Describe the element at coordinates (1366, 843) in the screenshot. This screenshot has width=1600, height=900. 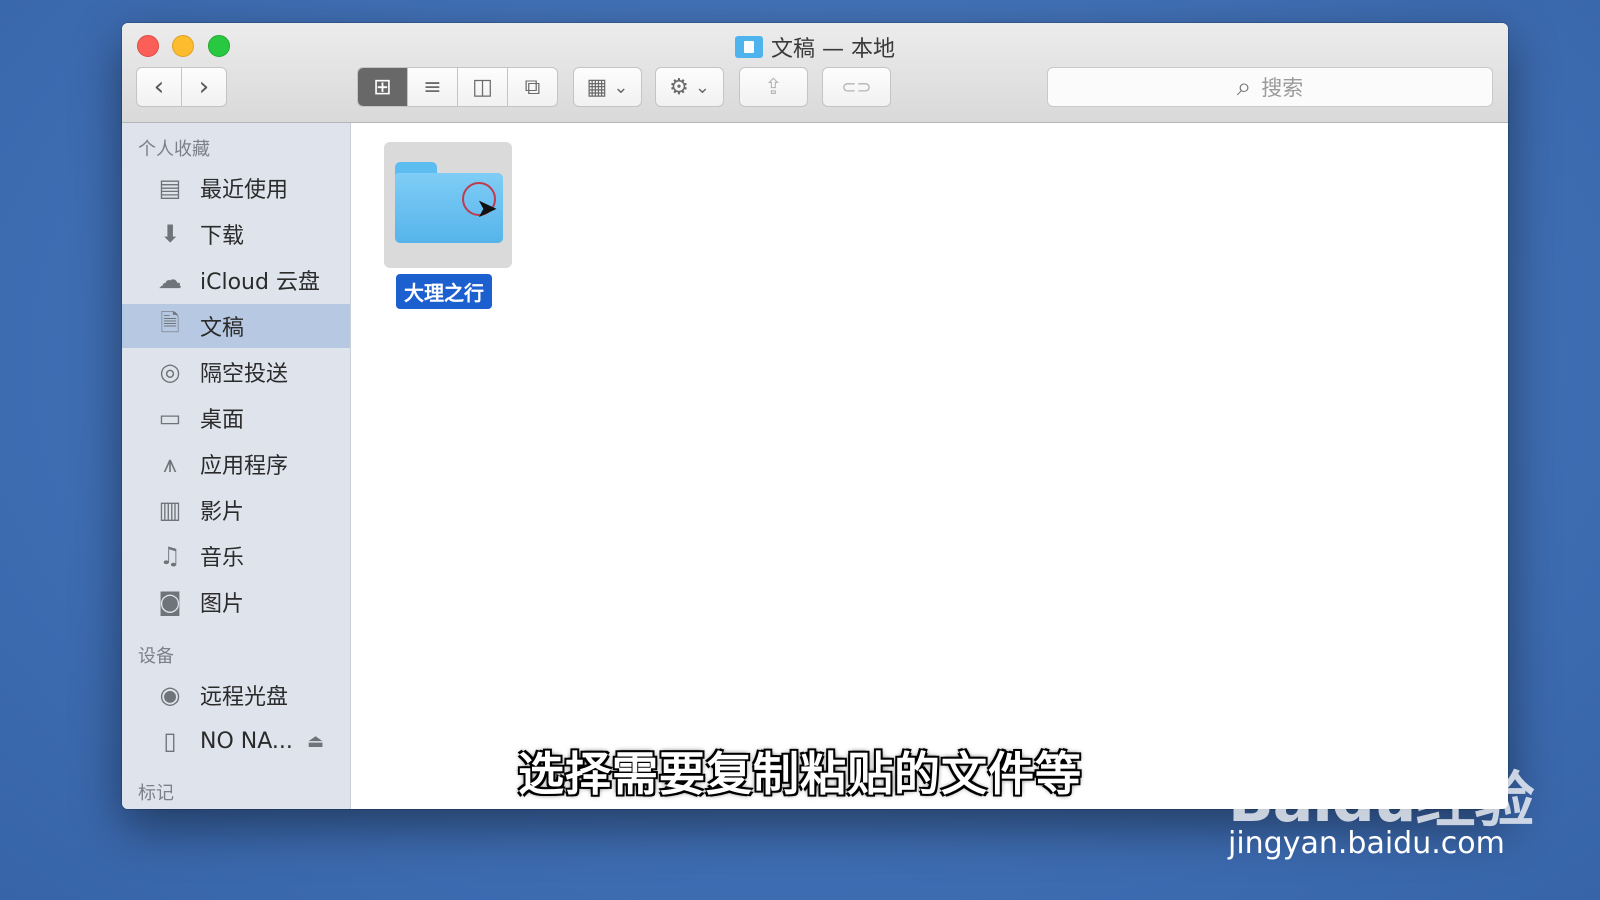
I see `watermark-url: jingyan.baidu.com` at that location.